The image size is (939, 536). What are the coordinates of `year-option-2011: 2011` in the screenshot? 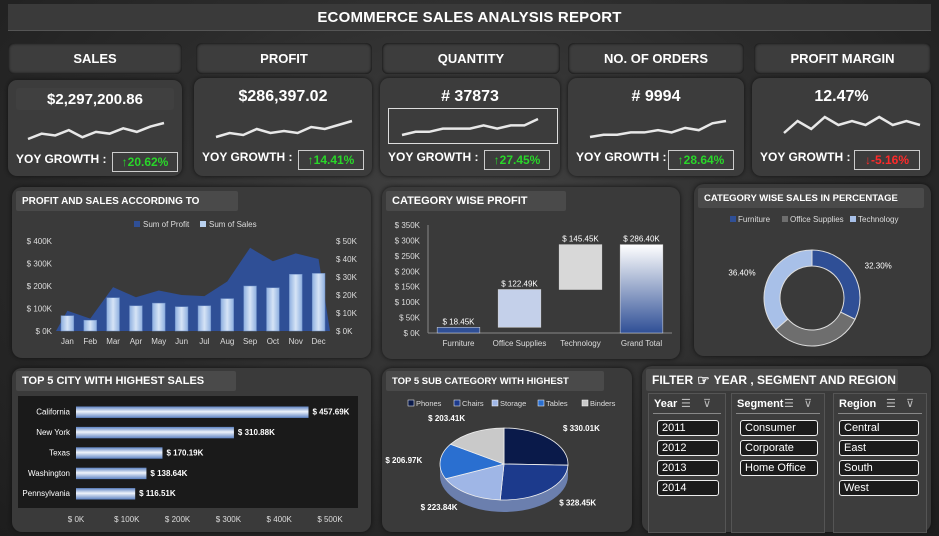 It's located at (688, 428).